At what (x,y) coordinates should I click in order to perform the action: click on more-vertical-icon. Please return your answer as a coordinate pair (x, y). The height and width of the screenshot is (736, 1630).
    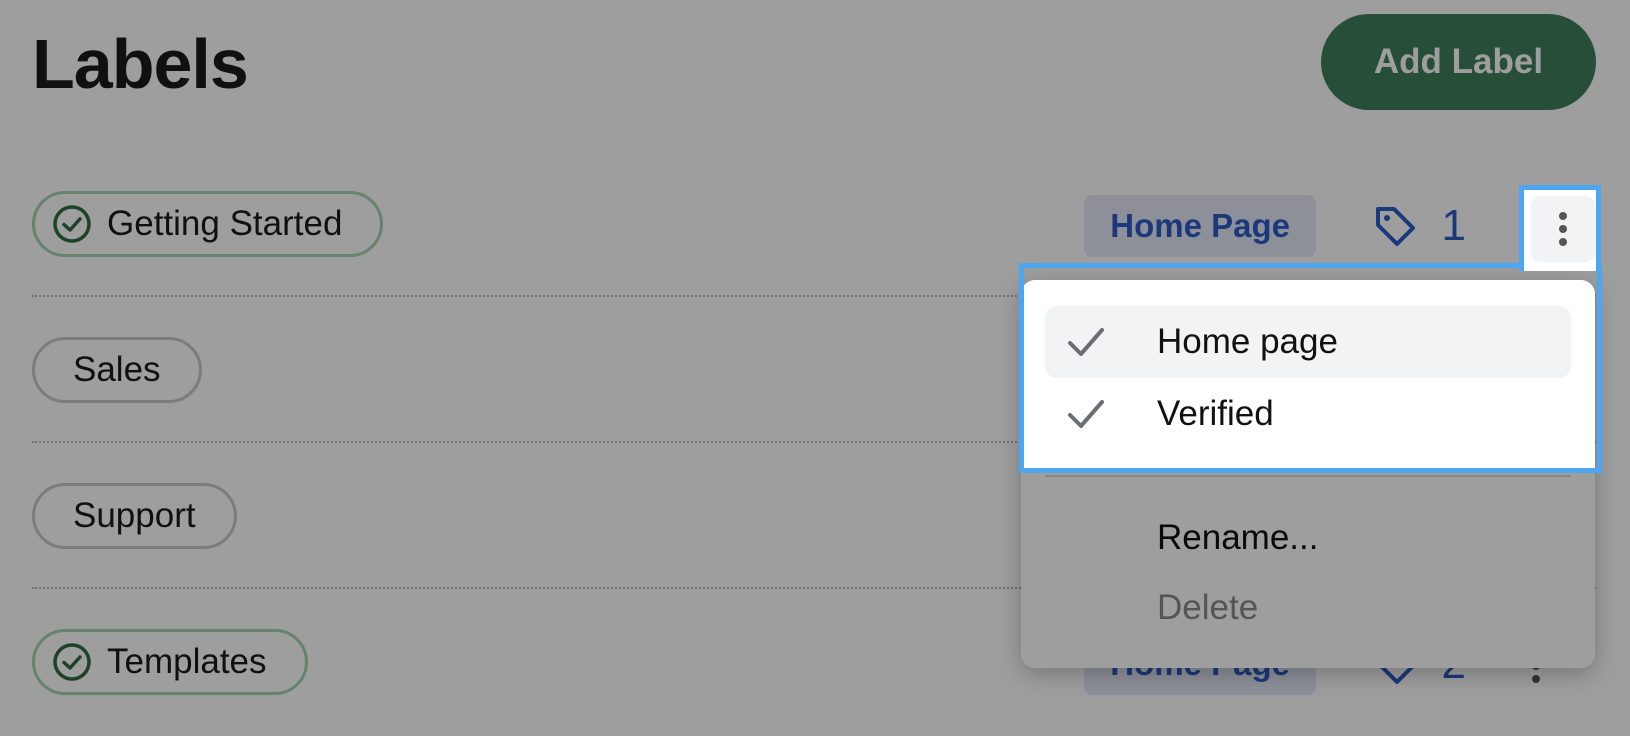
    Looking at the image, I should click on (1563, 229).